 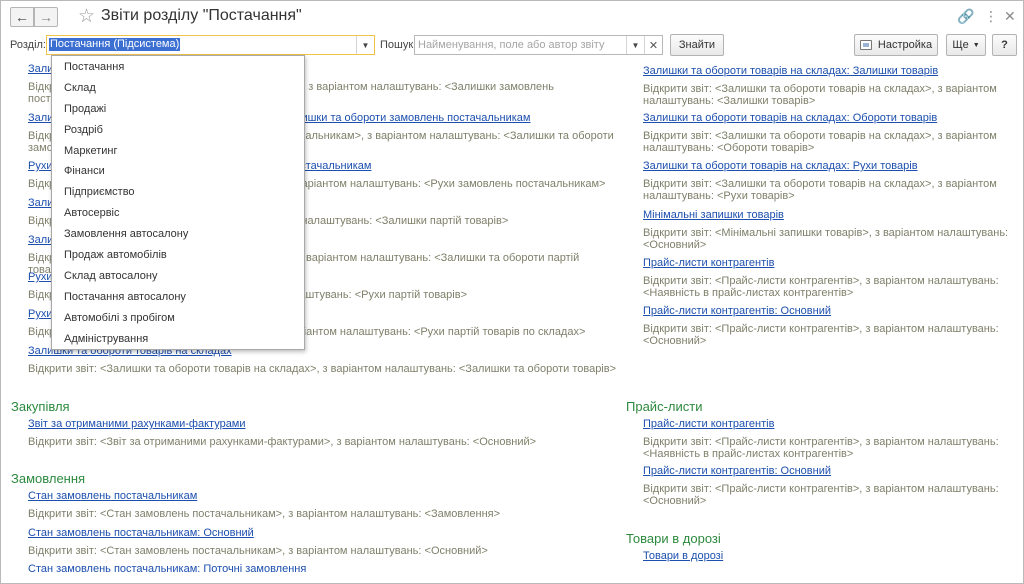 I want to click on search-dropdown-button: ▼, so click(x=635, y=45).